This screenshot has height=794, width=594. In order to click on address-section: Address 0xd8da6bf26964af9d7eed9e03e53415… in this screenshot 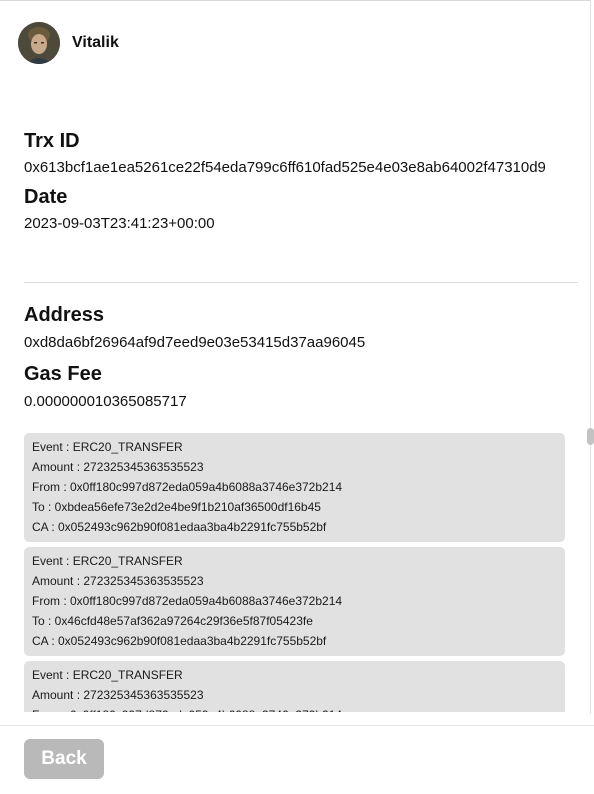, I will do `click(299, 358)`.